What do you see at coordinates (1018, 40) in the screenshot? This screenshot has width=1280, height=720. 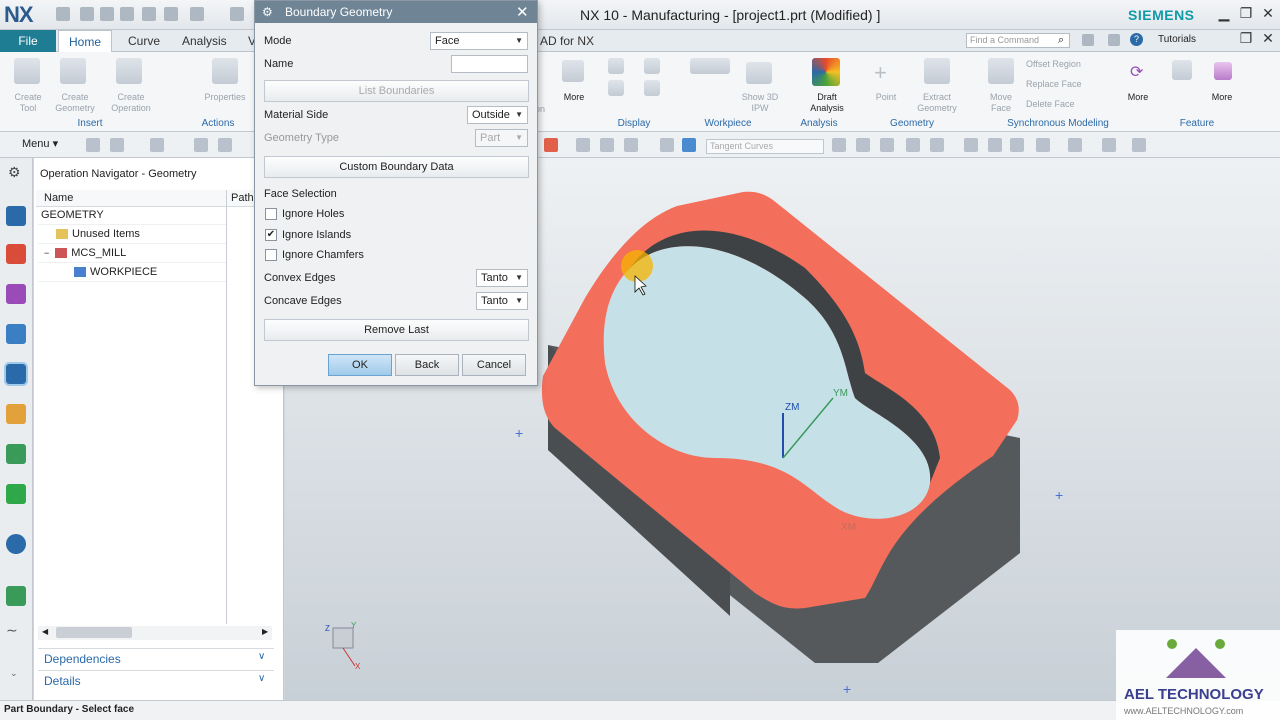 I see `find-command-input: Find a Command` at bounding box center [1018, 40].